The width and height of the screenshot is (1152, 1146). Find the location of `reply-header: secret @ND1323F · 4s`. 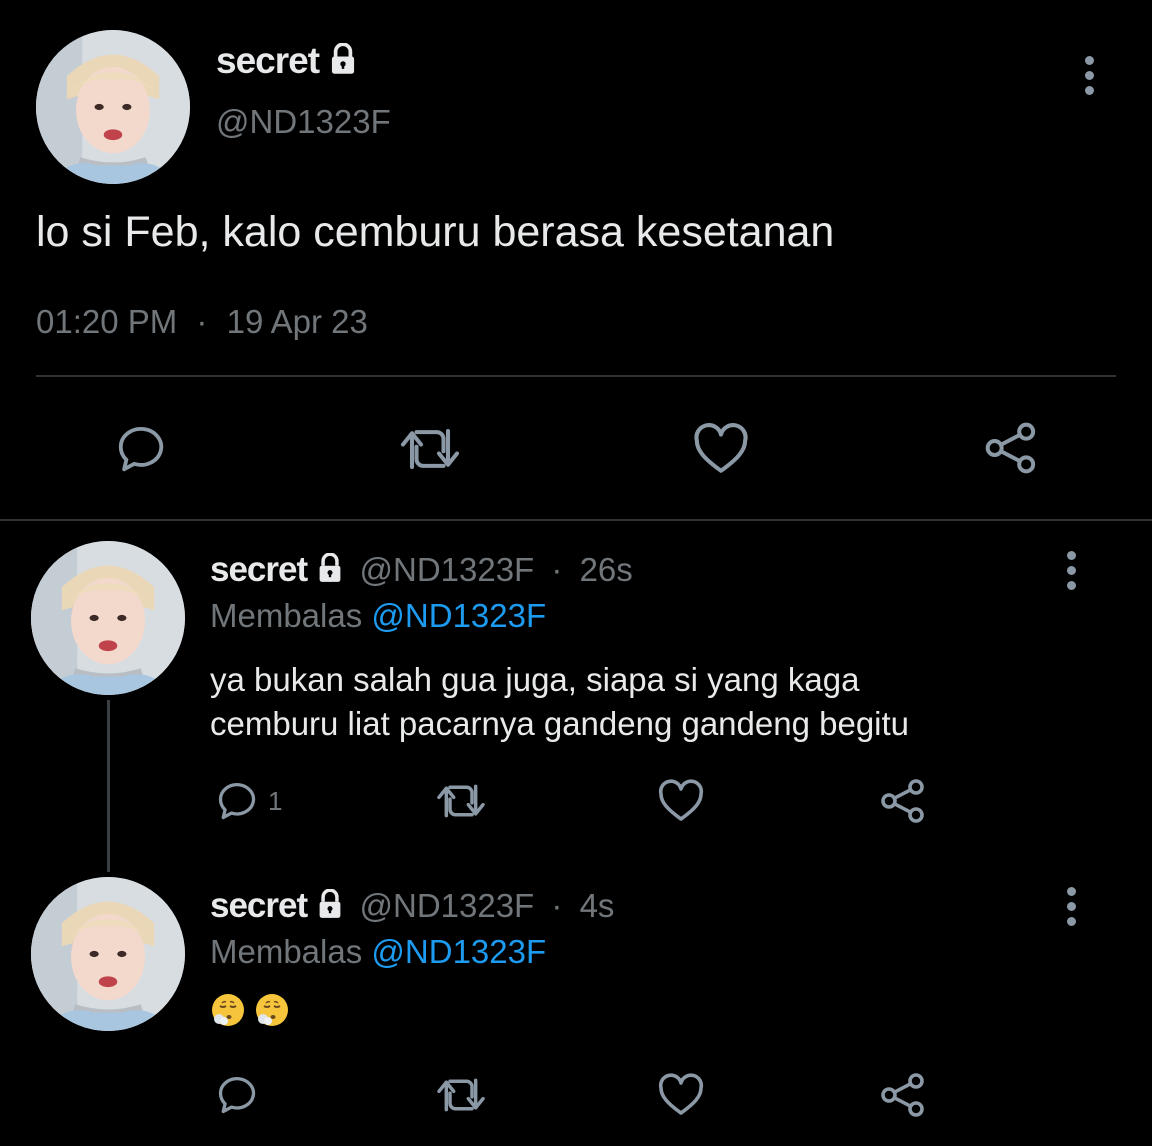

reply-header: secret @ND1323F · 4s is located at coordinates (412, 906).